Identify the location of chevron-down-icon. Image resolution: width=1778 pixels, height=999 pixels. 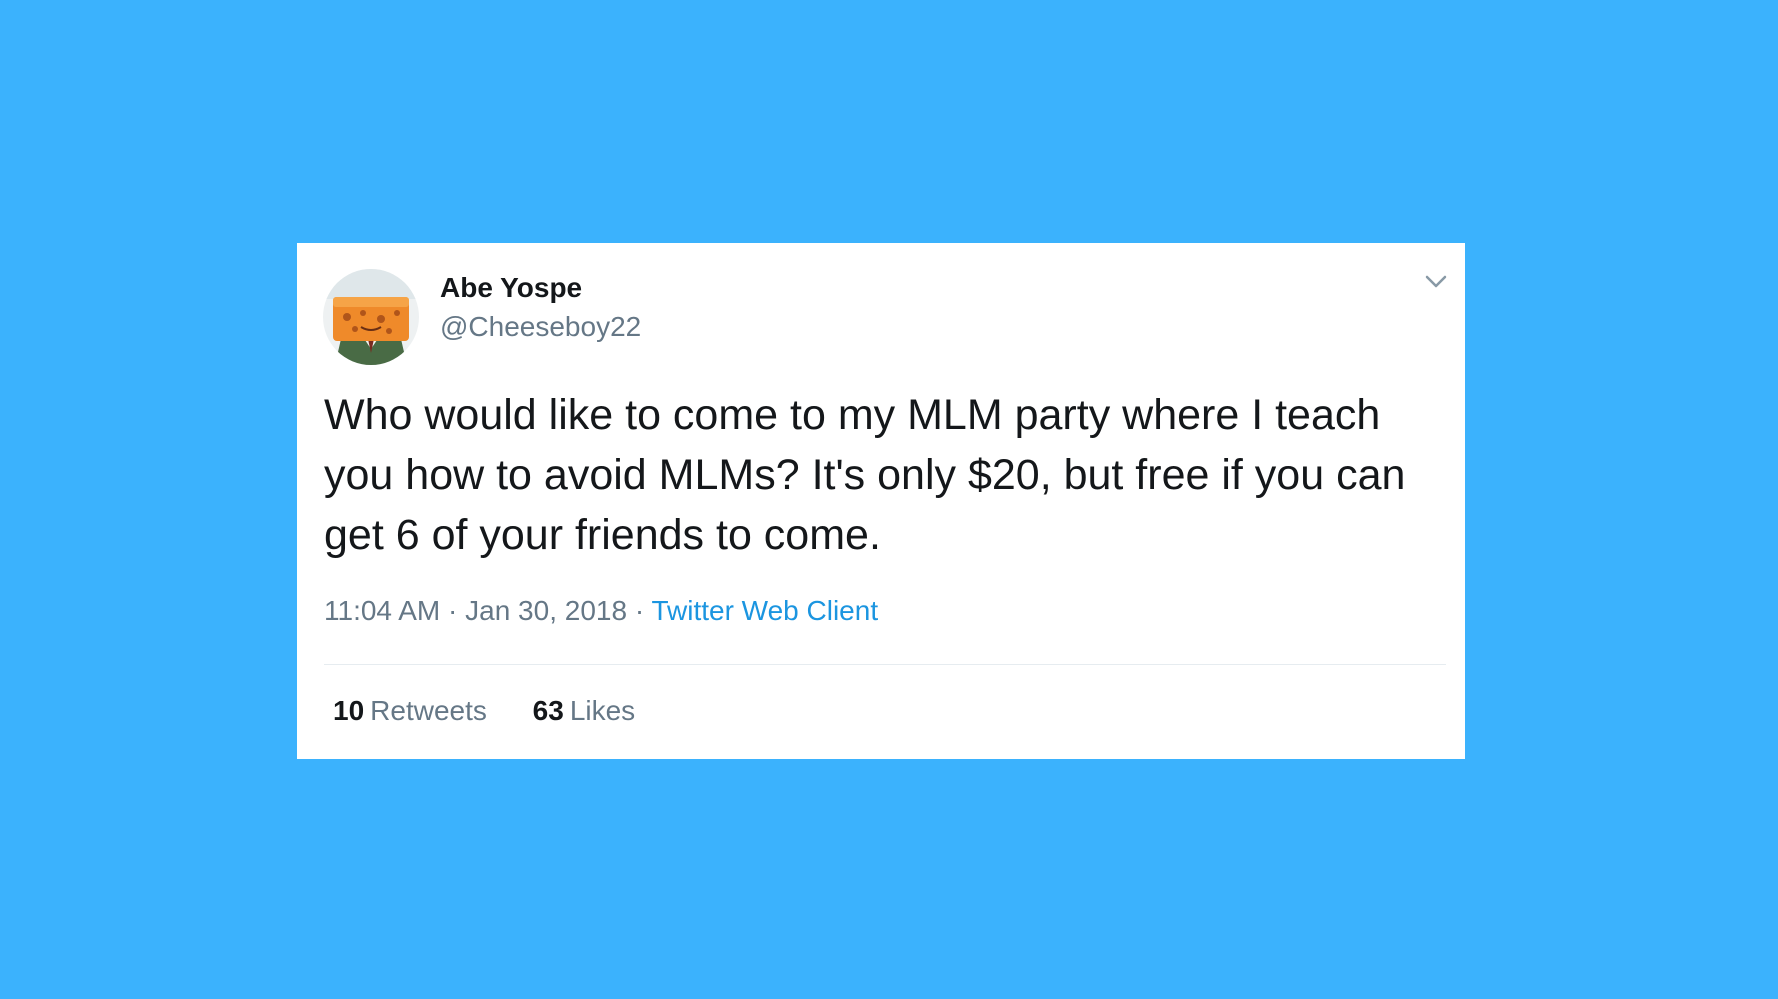
(1436, 281).